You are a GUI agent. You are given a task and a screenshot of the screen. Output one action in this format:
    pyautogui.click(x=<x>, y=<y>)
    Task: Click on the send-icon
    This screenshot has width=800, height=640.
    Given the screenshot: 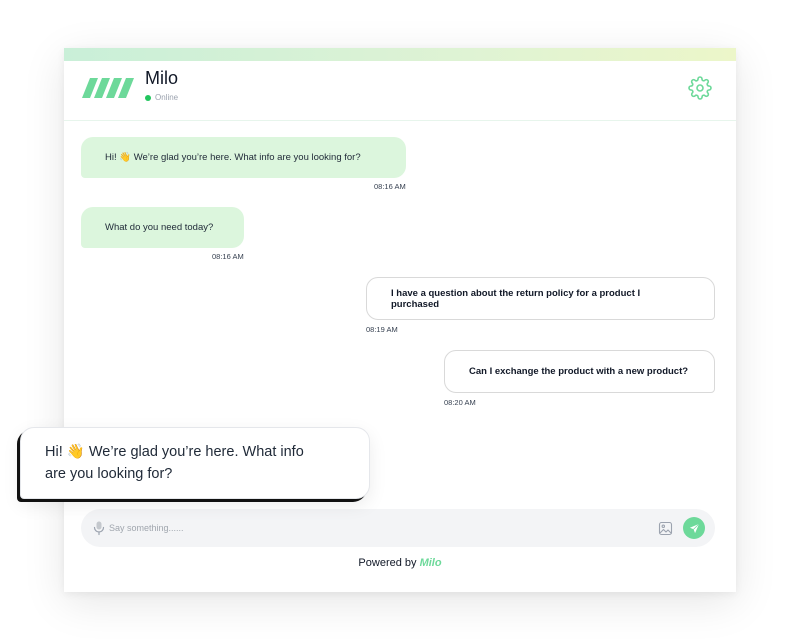 What is the action you would take?
    pyautogui.click(x=694, y=528)
    